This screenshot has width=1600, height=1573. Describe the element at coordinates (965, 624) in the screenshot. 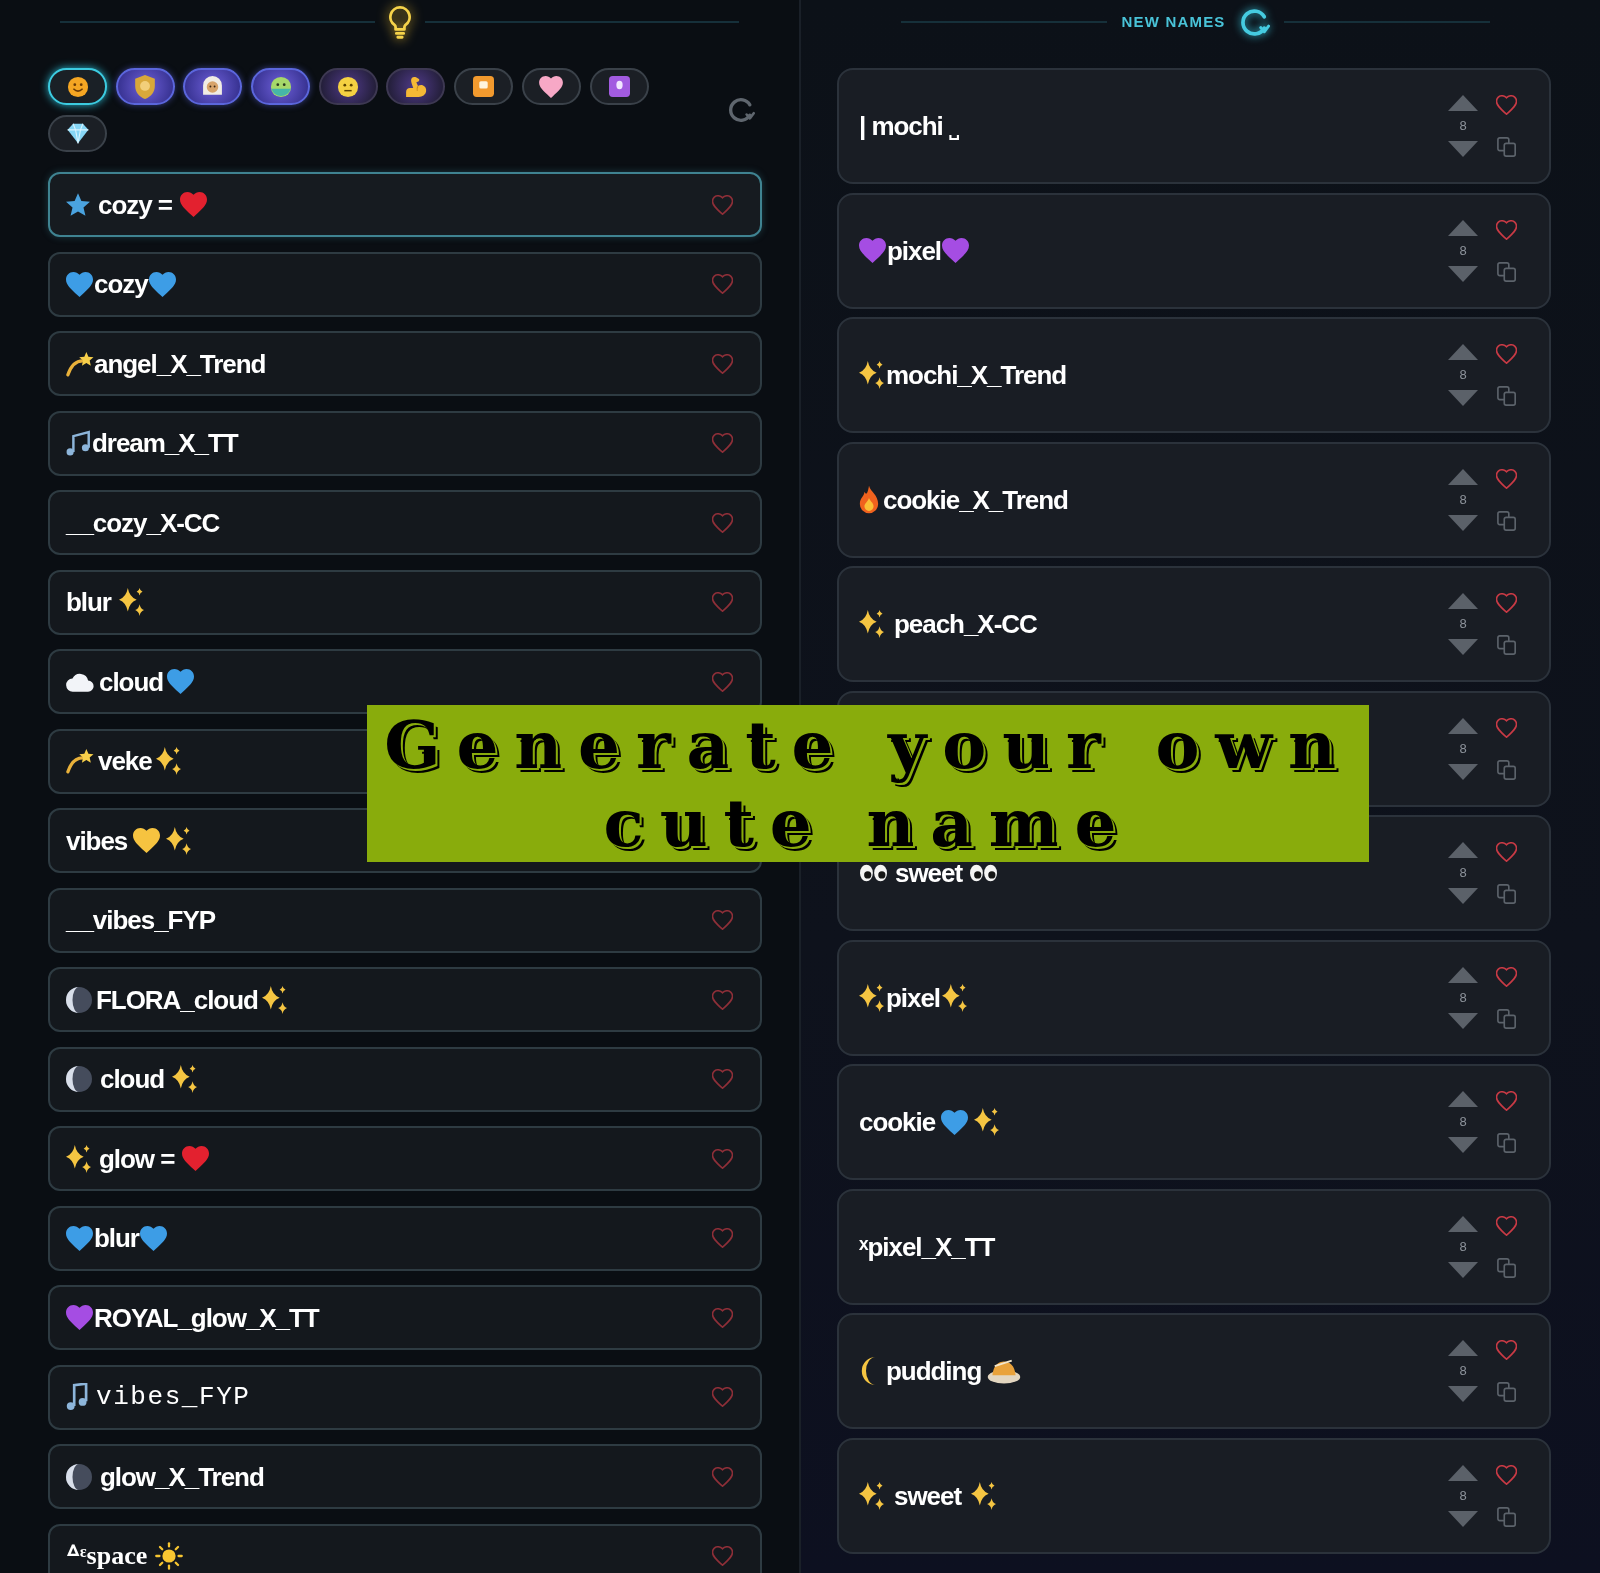

I see `name-text: peach_X-CC` at that location.